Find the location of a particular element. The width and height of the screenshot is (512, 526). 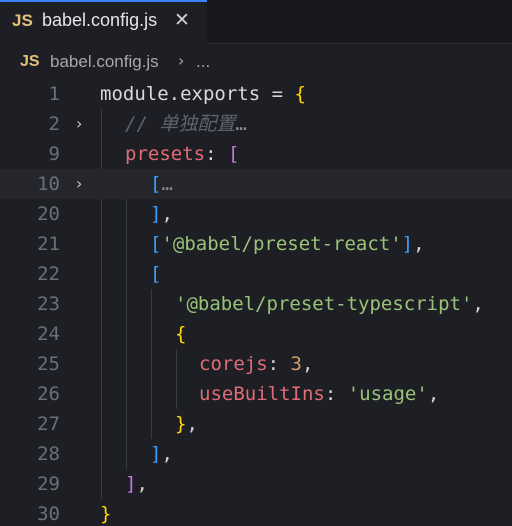

code-line: 20 ], is located at coordinates (256, 214).